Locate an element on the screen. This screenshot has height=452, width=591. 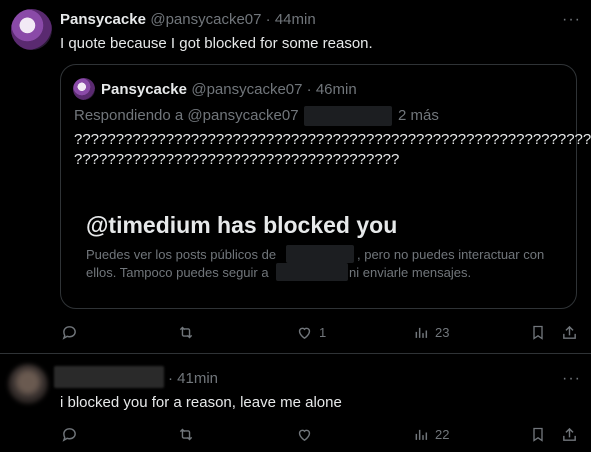
display-name: Pansycacke is located at coordinates (103, 19).